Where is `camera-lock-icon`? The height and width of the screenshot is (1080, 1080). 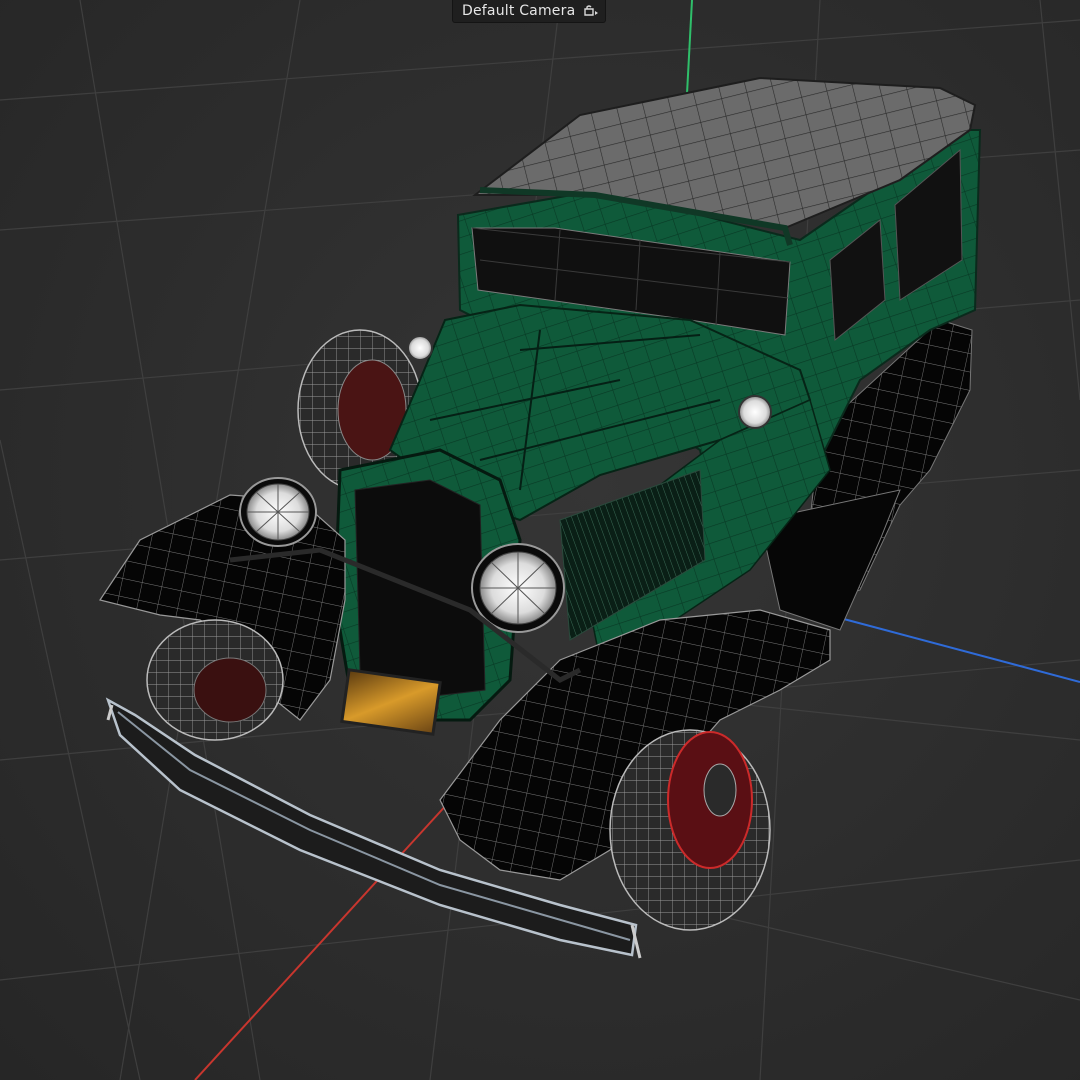
camera-lock-icon is located at coordinates (591, 11).